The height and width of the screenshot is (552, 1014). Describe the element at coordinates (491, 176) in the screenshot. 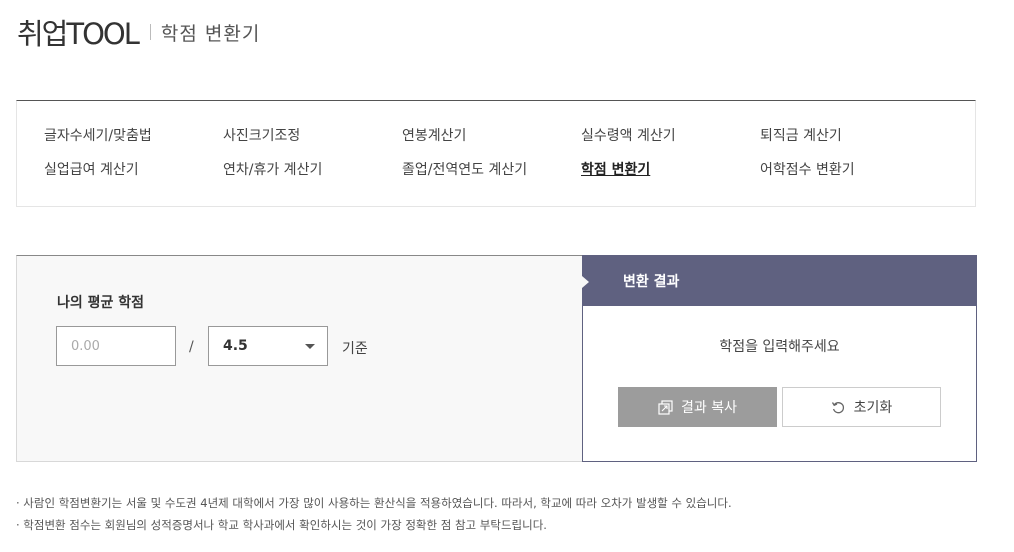

I see `menu-item-graduation-year-calc: 졸업/전역연도 계산기` at that location.